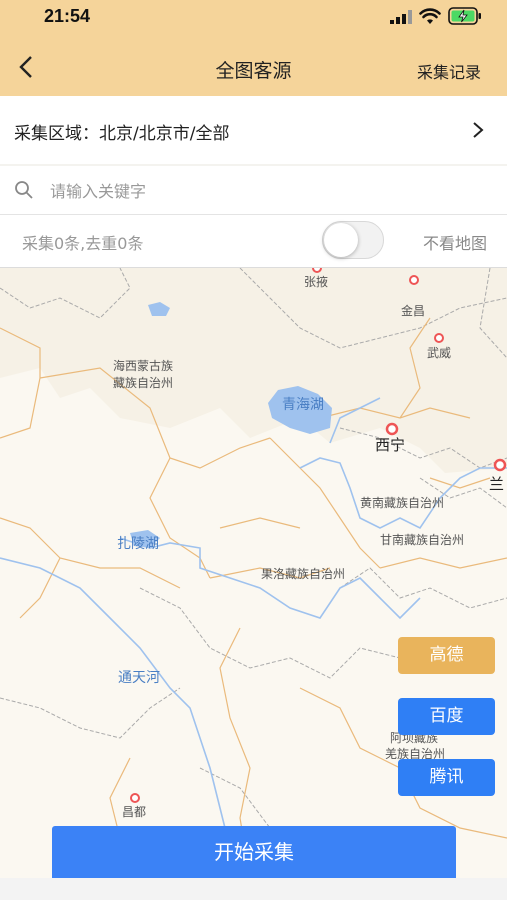 Image resolution: width=507 pixels, height=900 pixels. I want to click on map-label-haixi-2: 藏族自治州, so click(143, 383).